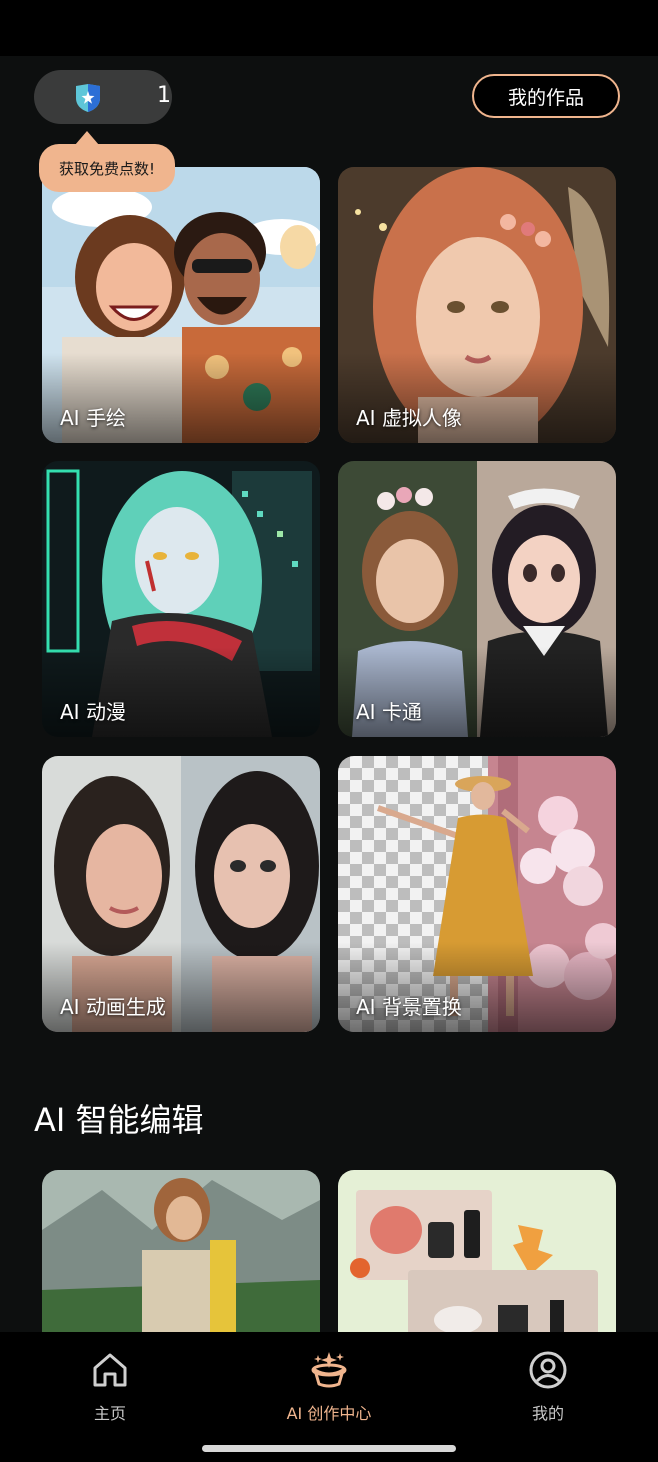 The height and width of the screenshot is (1462, 658). What do you see at coordinates (329, 1413) in the screenshot?
I see `nav-ai-creation-label: AI 创作中心` at bounding box center [329, 1413].